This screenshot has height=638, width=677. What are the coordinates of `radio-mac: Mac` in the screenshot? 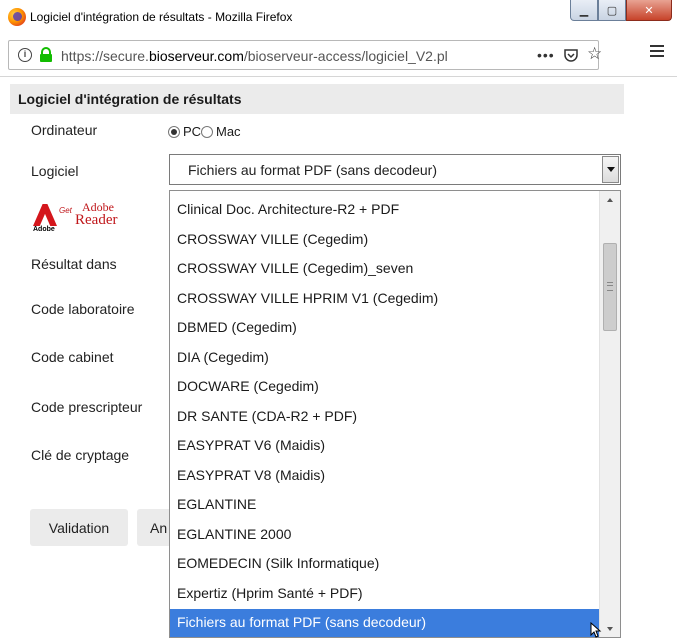 It's located at (221, 131).